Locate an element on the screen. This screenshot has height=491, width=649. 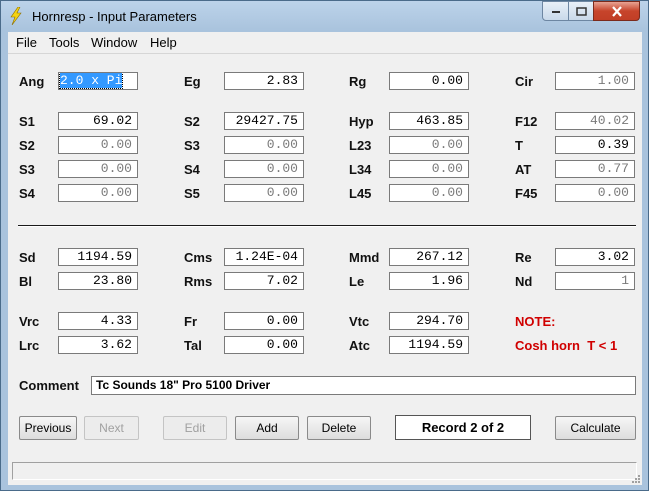
mmd-field: 267.12 is located at coordinates (429, 257).